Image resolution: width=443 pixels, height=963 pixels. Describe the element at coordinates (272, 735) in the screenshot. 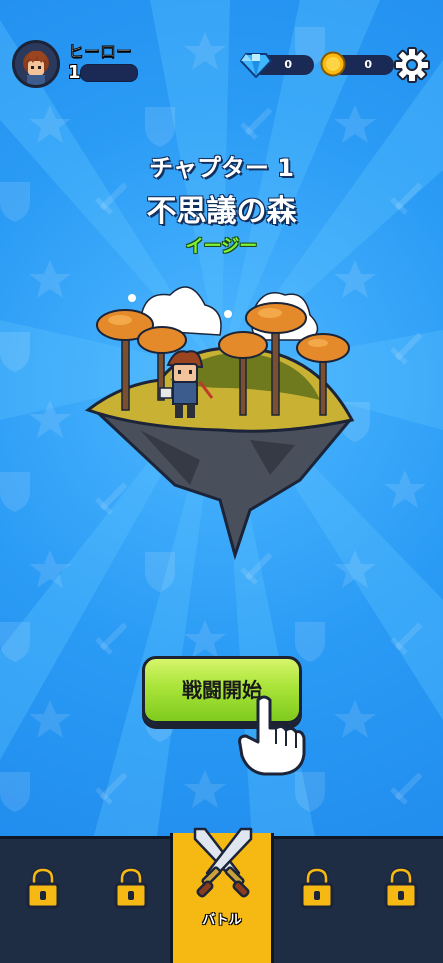

I see `pointing-hand-icon` at that location.